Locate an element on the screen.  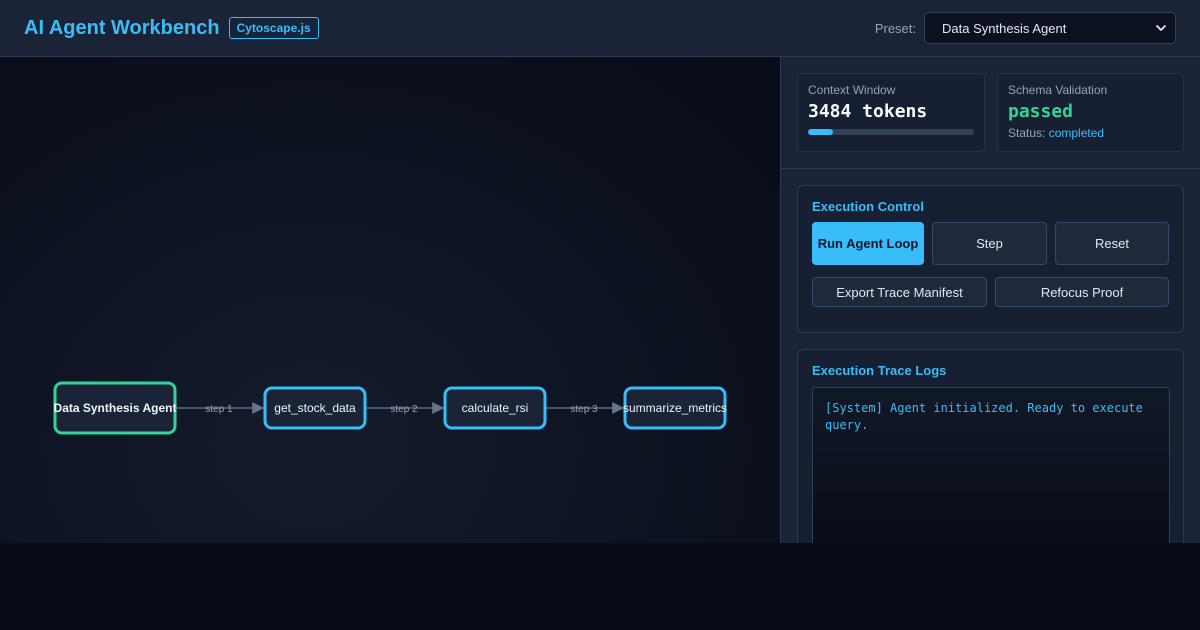
page-footer-area is located at coordinates (600, 586).